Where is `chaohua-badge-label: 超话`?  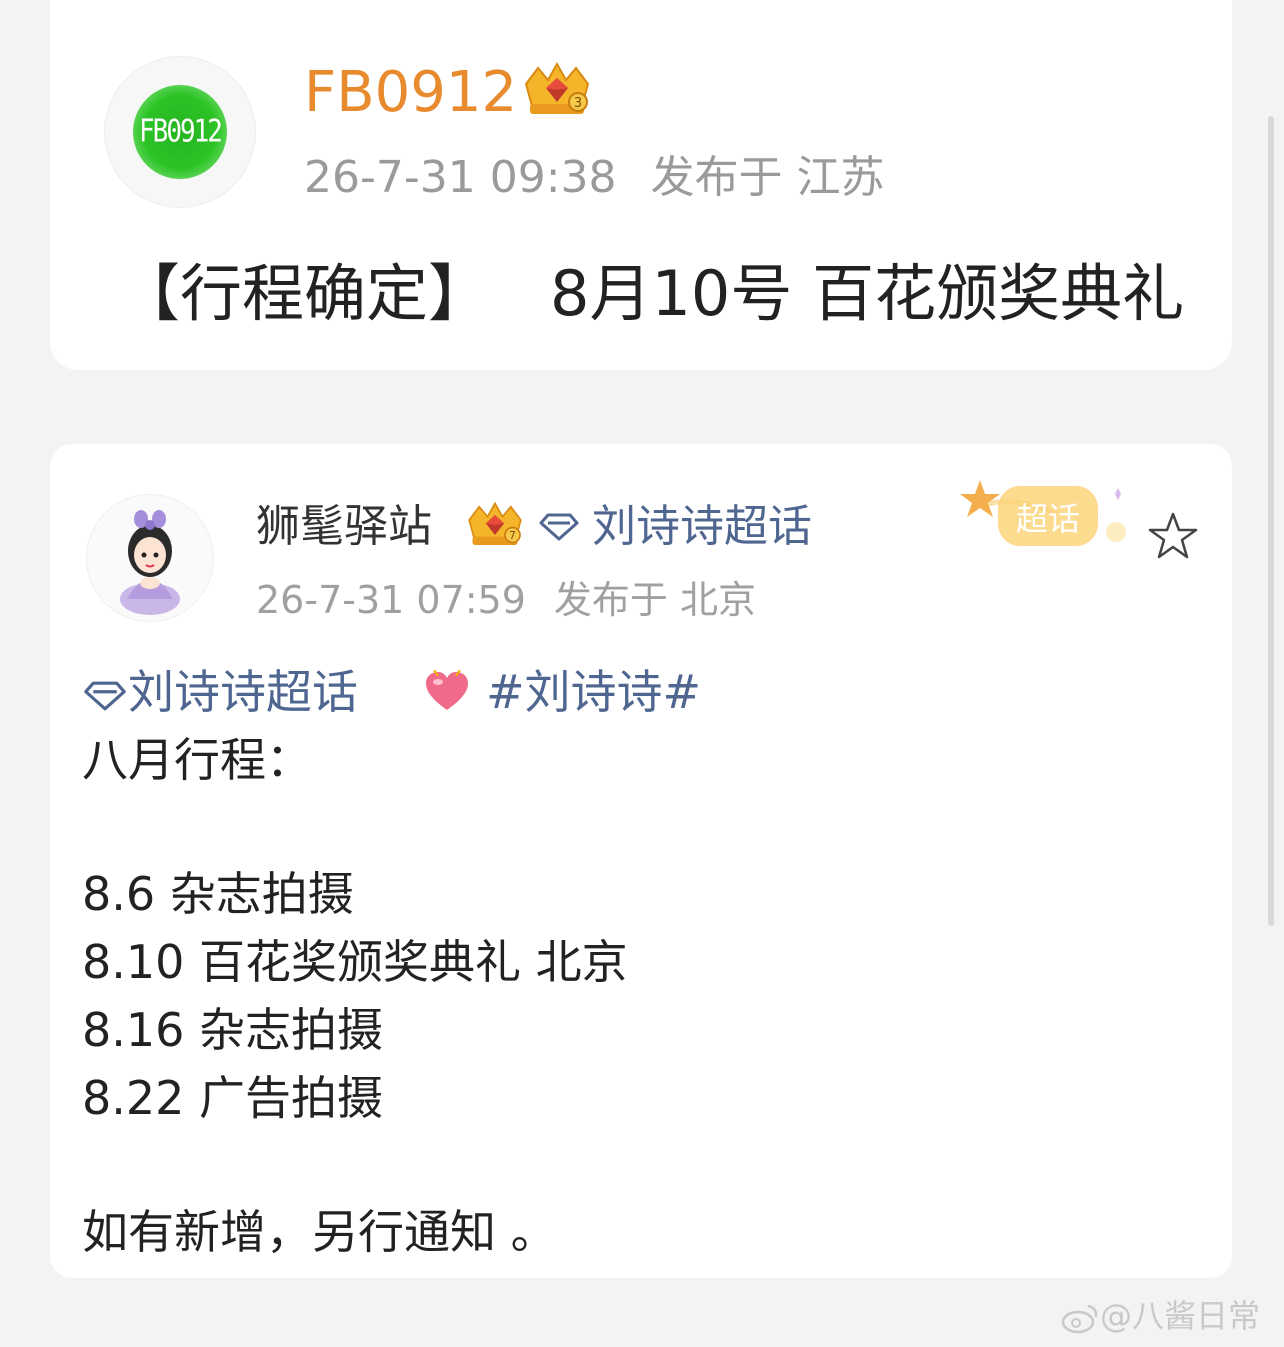 chaohua-badge-label: 超话 is located at coordinates (1048, 519).